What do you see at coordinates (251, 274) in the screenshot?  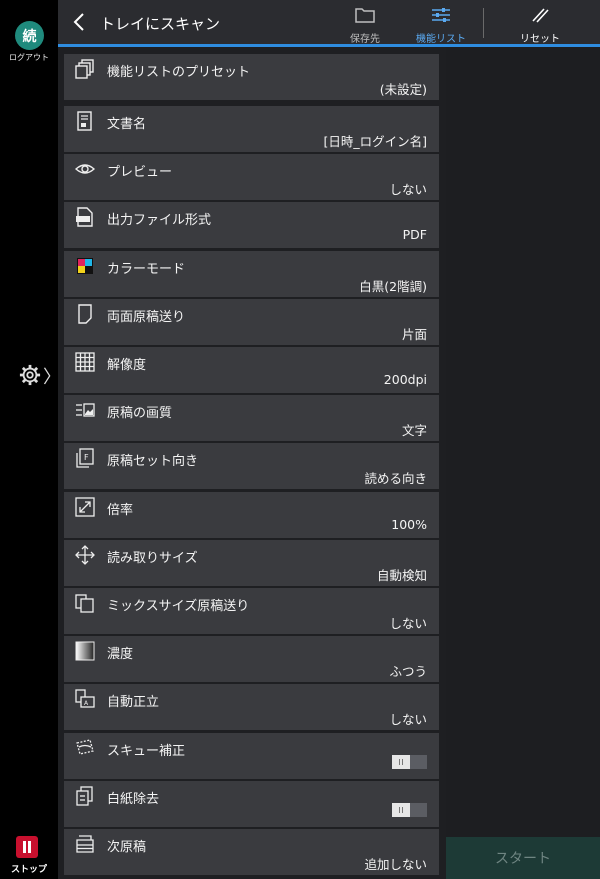 I see `list-item: カラーモード白黒(2階調)` at bounding box center [251, 274].